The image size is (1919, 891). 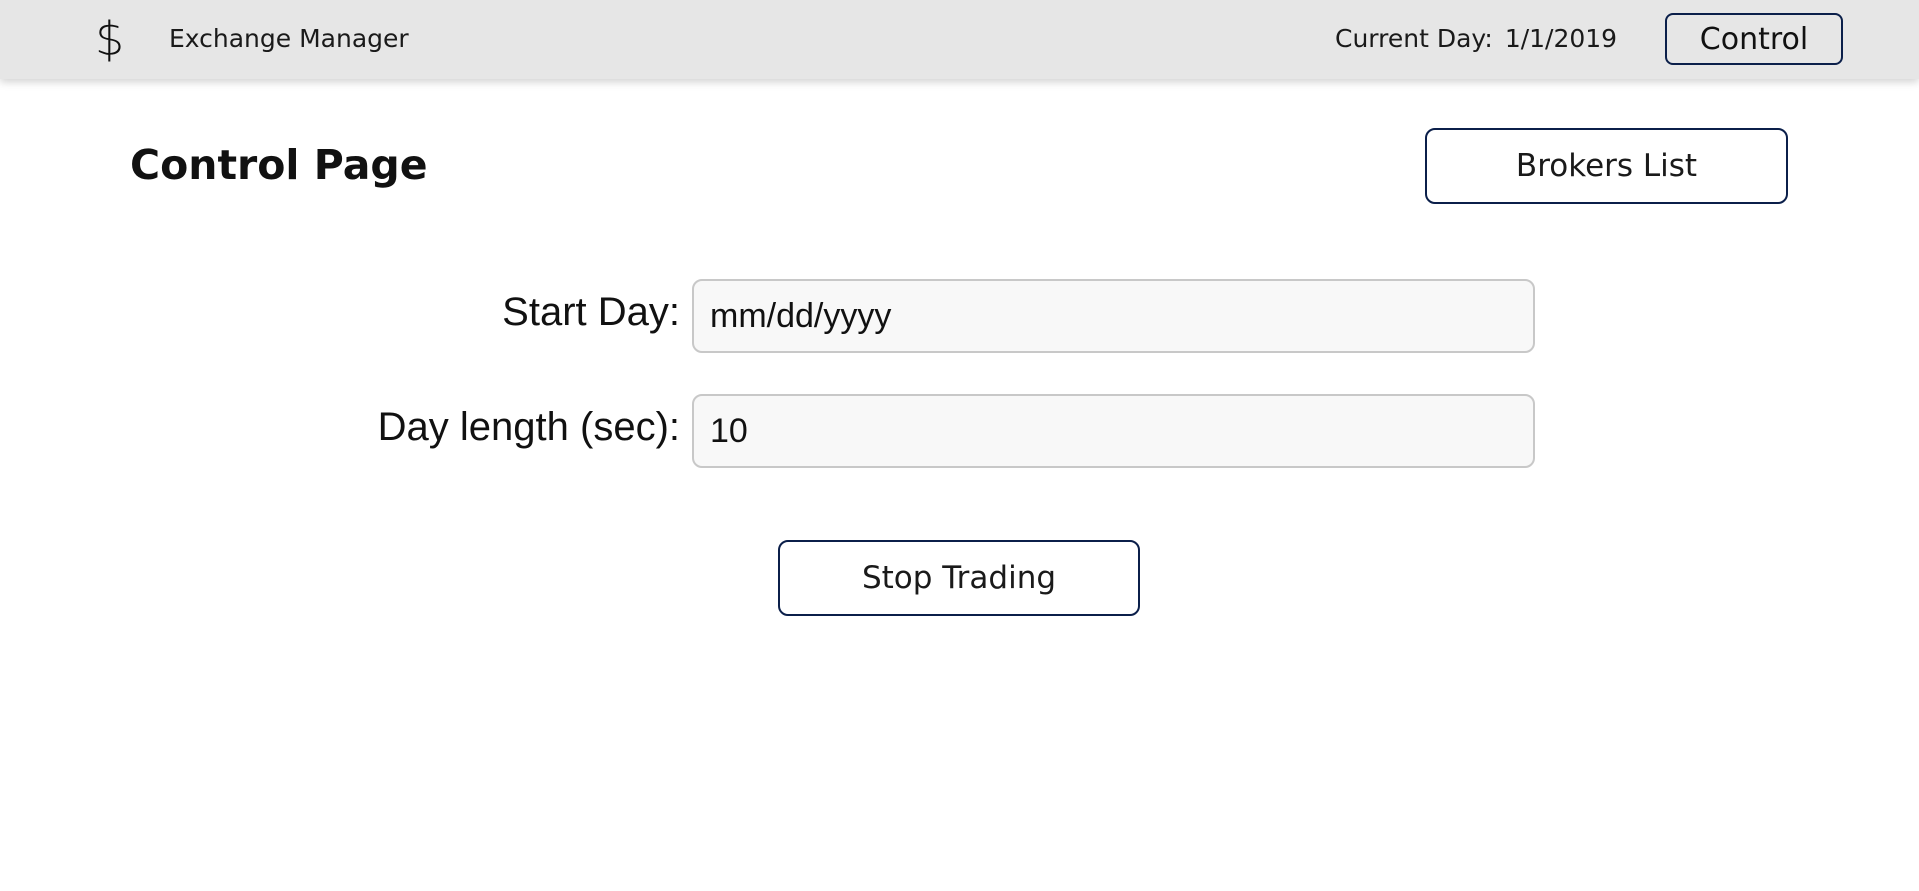 I want to click on current-day-label: Current Day:, so click(x=1414, y=38).